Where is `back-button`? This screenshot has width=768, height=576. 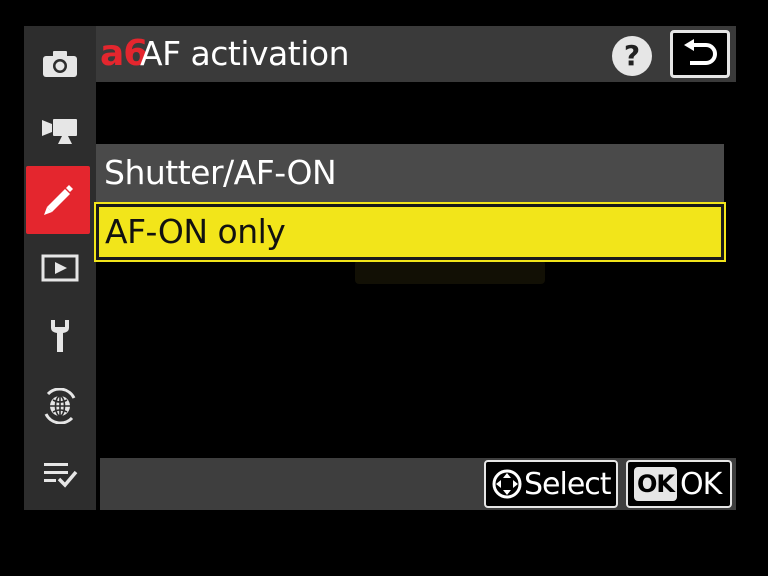
back-button is located at coordinates (700, 54).